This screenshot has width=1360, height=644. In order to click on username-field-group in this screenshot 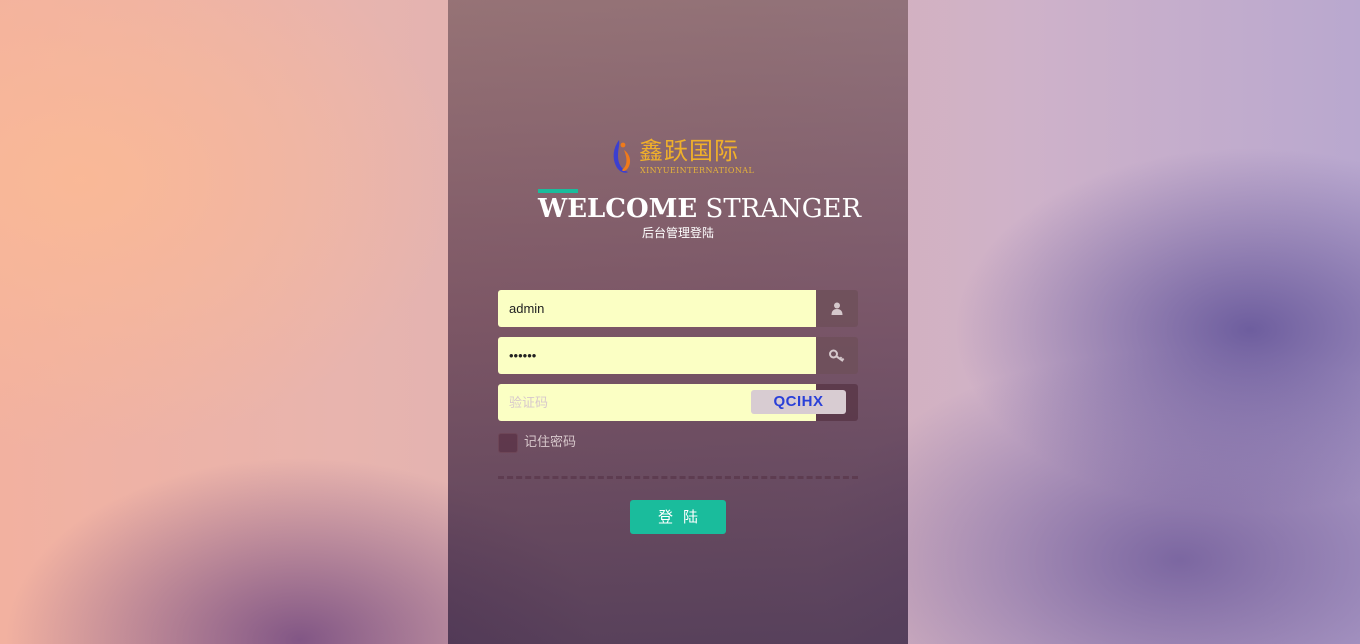, I will do `click(678, 308)`.